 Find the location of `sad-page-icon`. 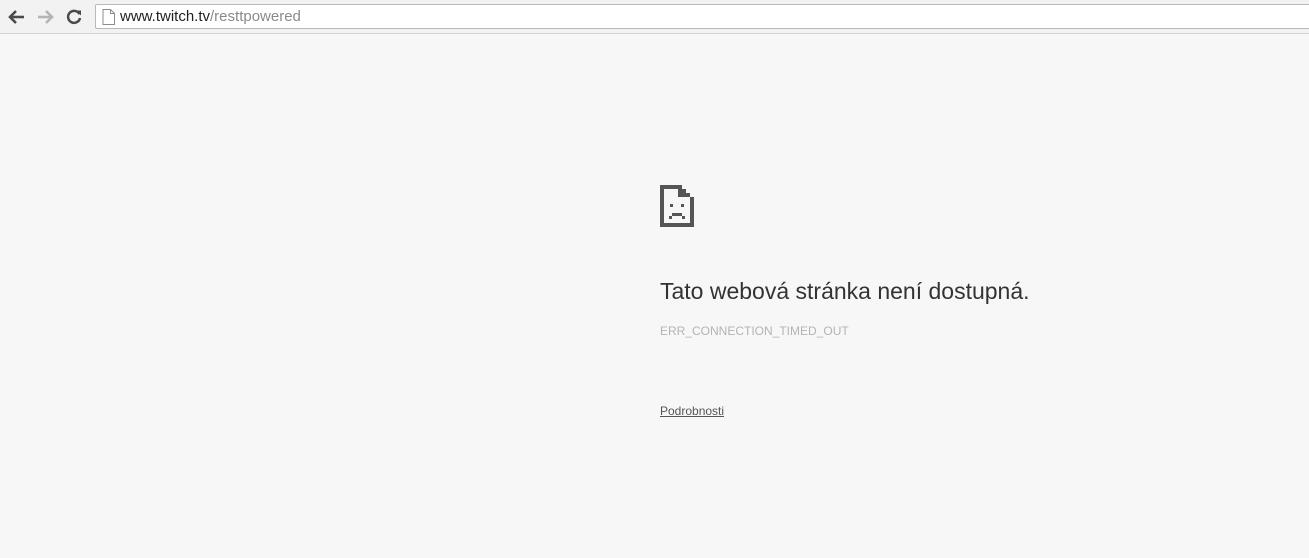

sad-page-icon is located at coordinates (677, 206).